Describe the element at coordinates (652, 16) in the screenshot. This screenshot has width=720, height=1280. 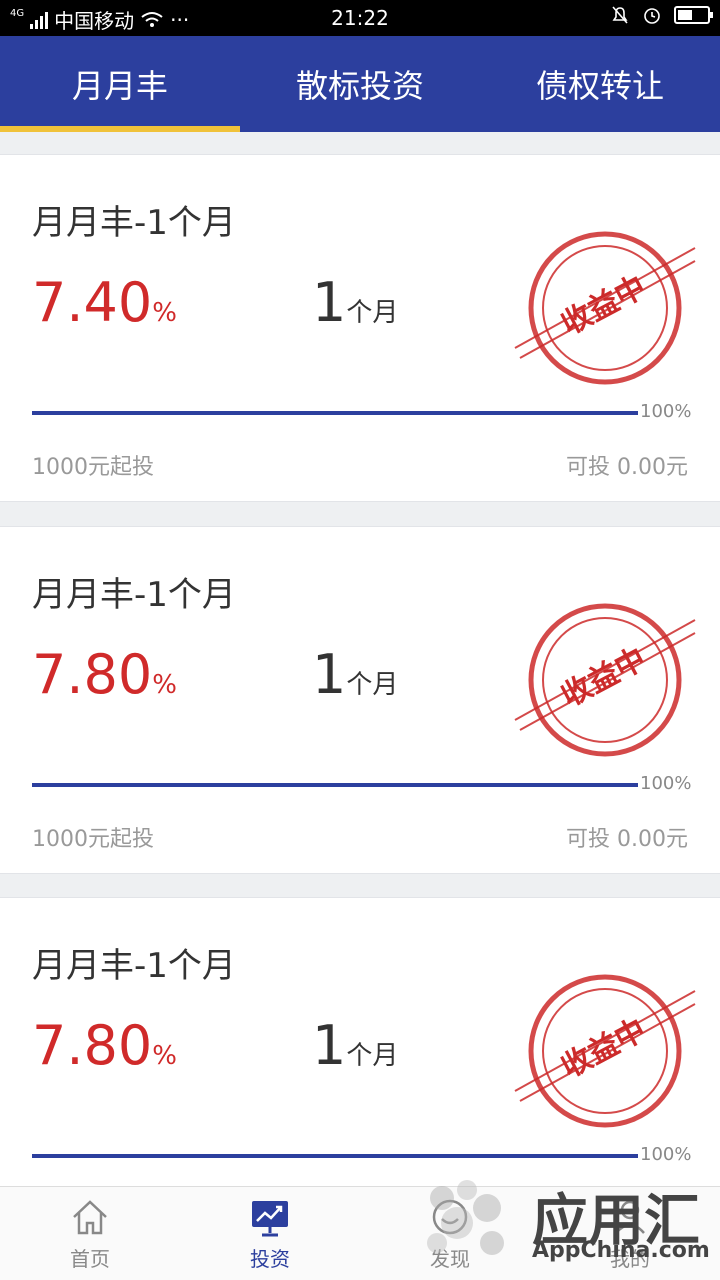
I see `alarm-icon` at that location.